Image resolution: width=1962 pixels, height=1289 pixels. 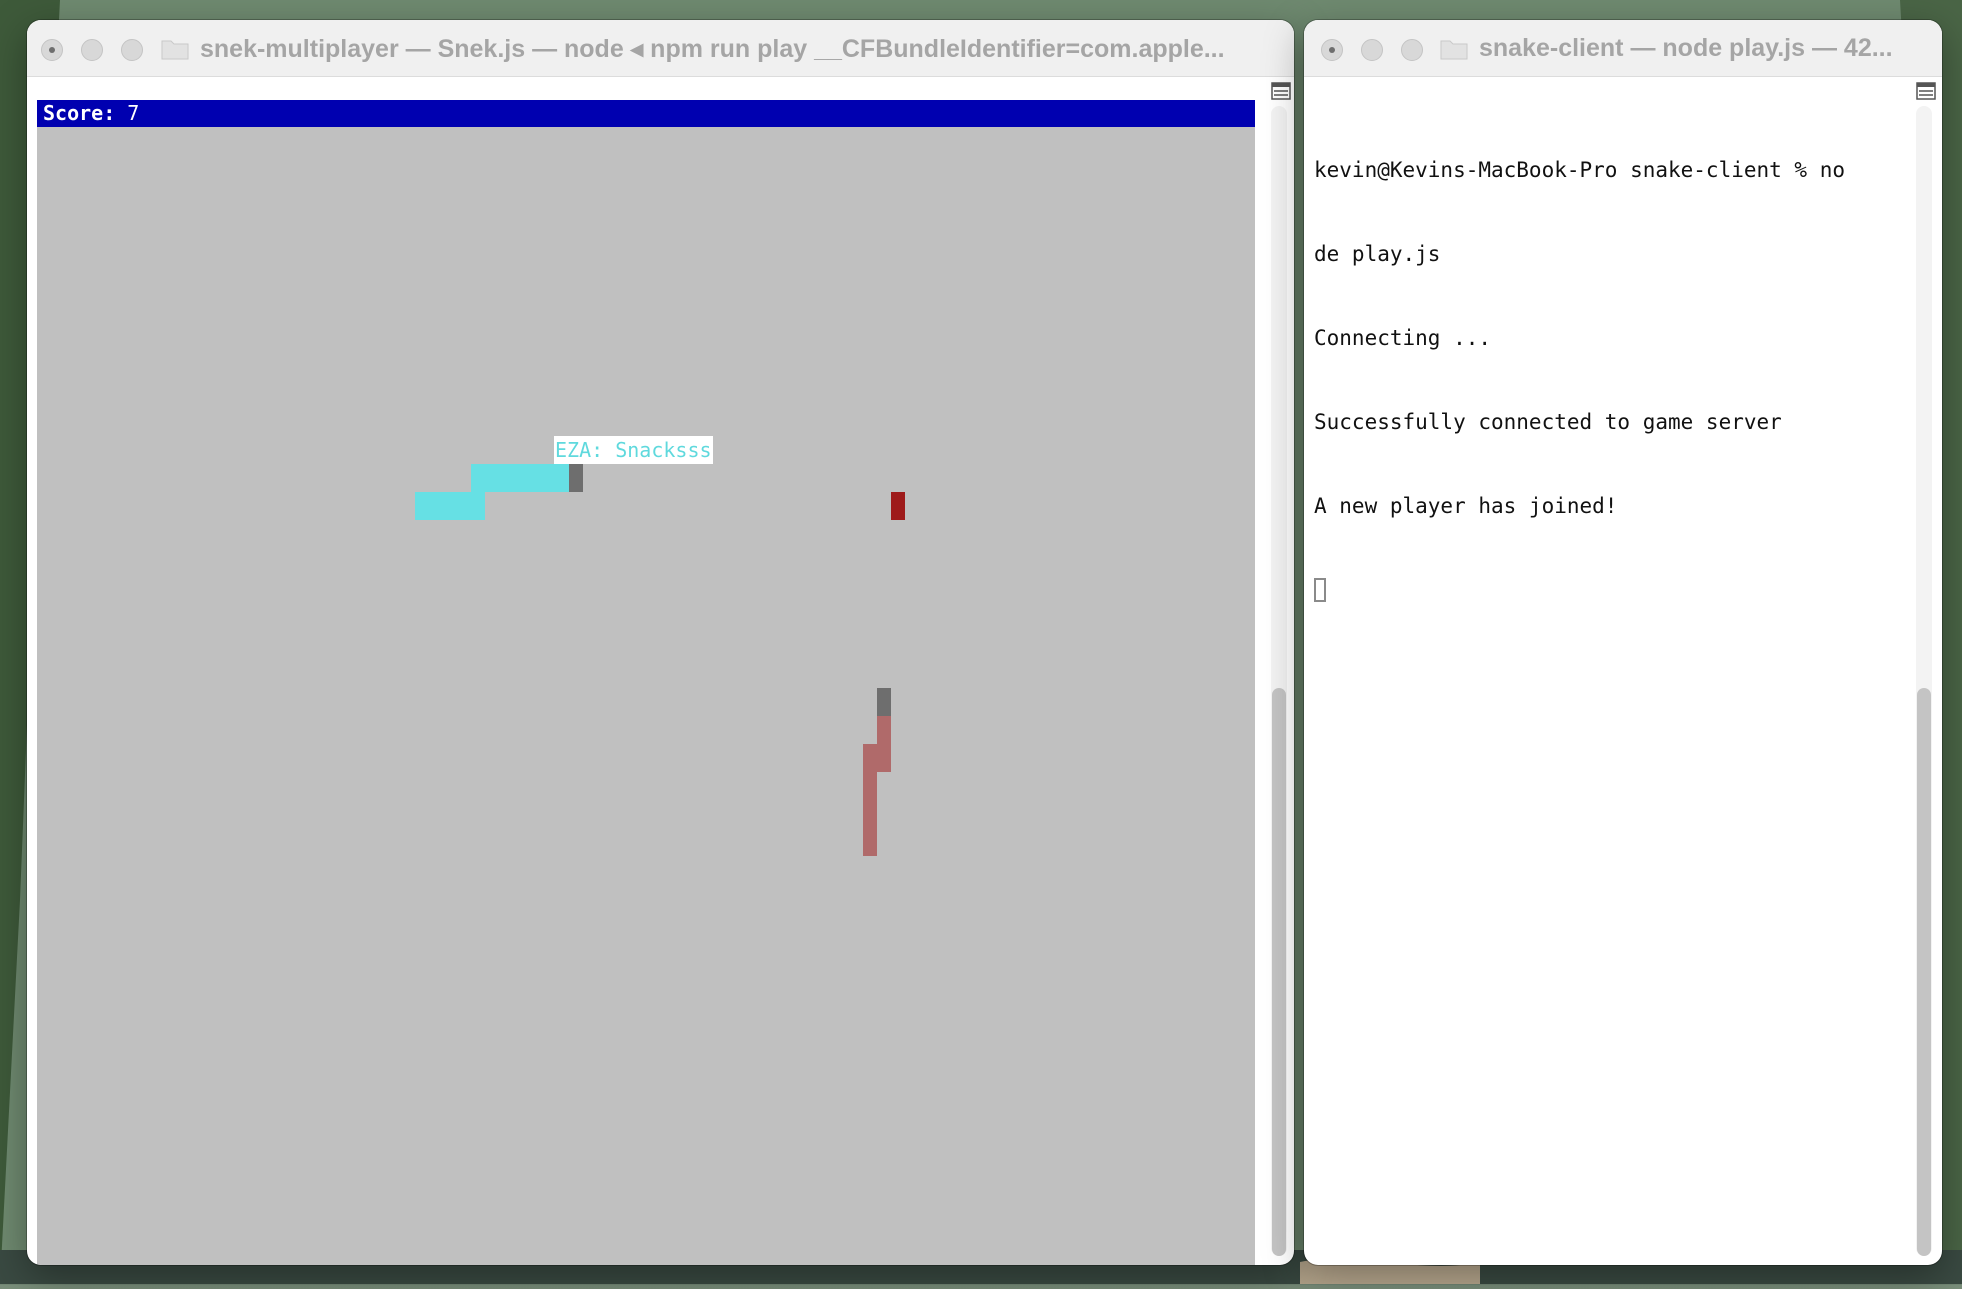 I want to click on terminal-line: Successfully connected to game server, so click(x=1548, y=422).